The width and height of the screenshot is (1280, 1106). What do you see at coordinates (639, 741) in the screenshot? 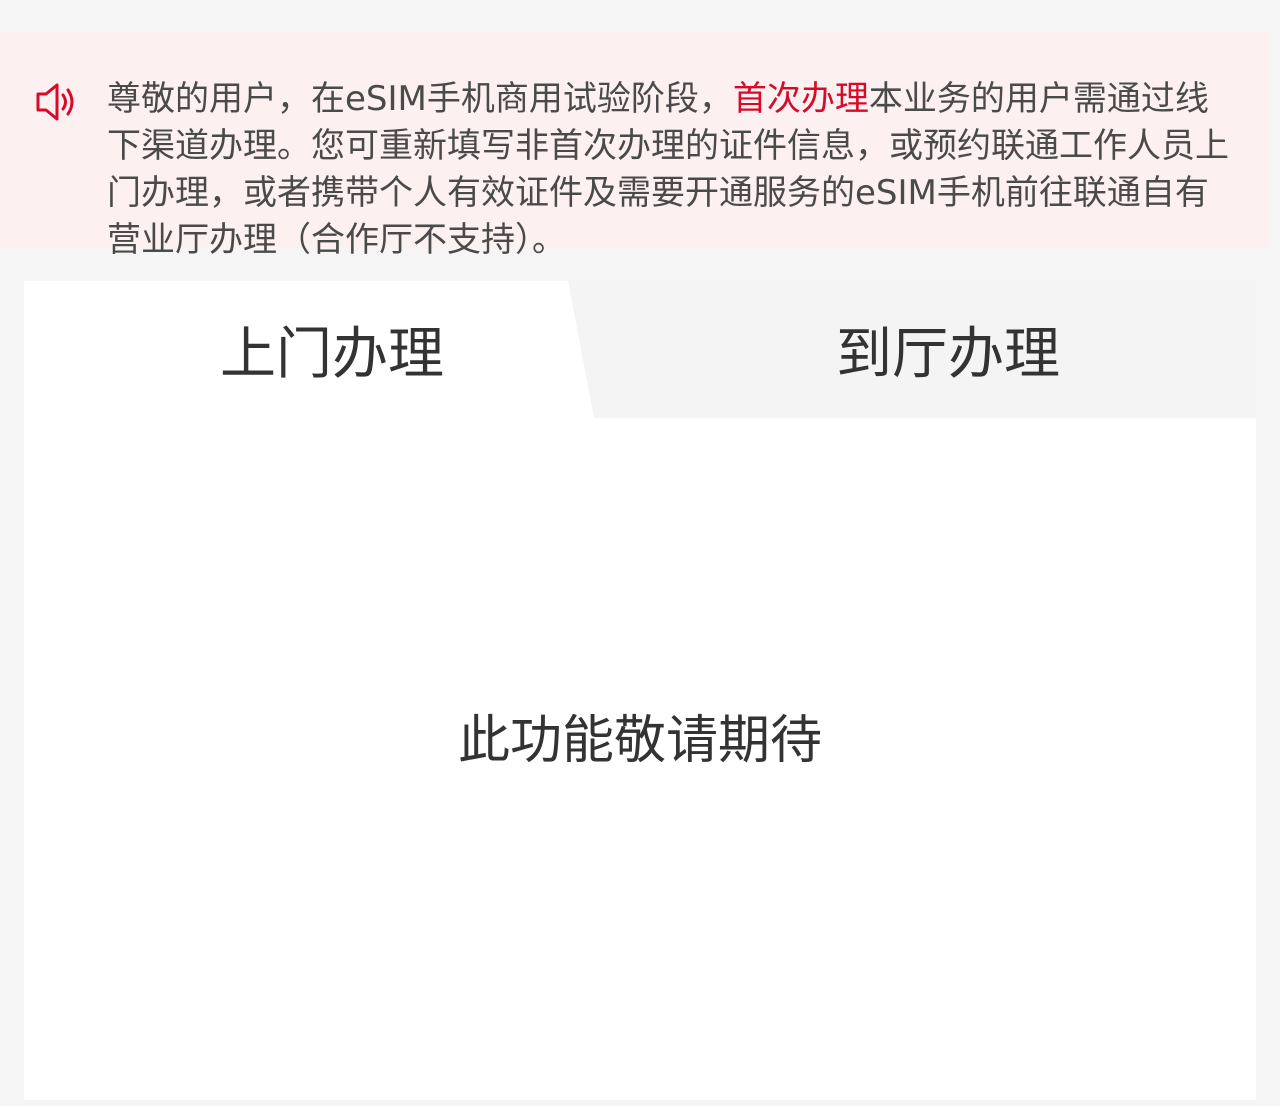
I see `coming-soon-message: 此功能敬请期待` at bounding box center [639, 741].